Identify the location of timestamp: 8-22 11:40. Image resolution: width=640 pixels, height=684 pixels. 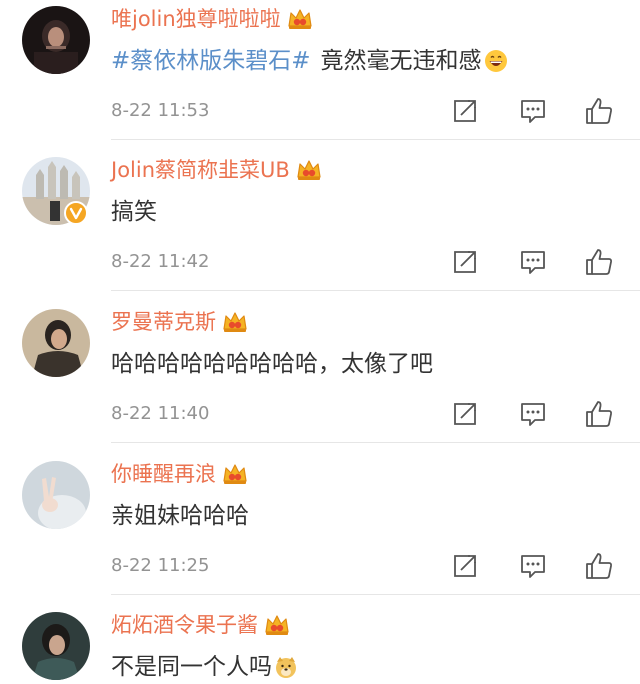
(160, 413).